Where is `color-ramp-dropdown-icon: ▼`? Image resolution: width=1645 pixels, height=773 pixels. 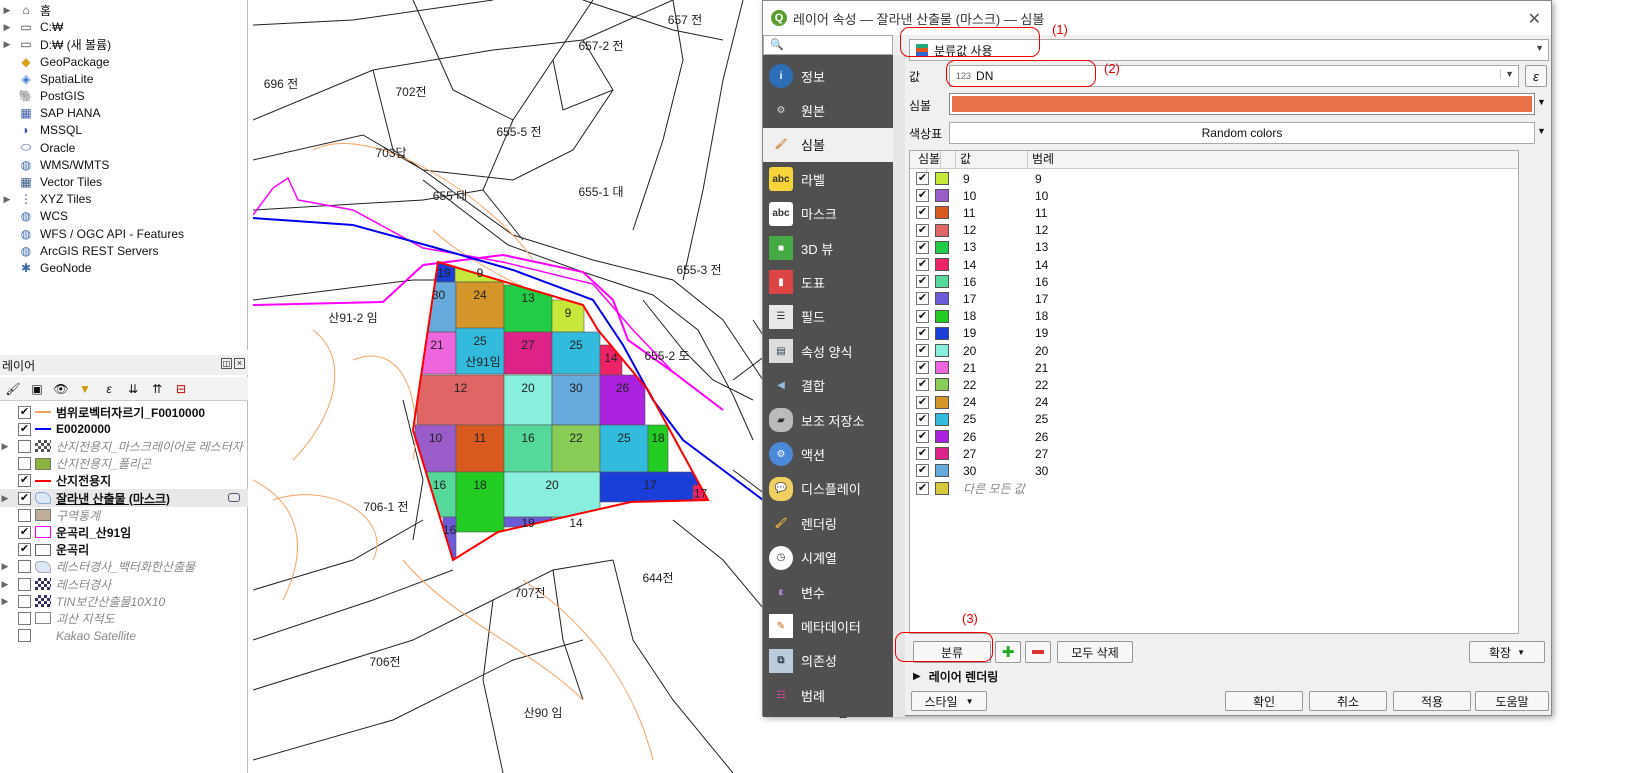 color-ramp-dropdown-icon: ▼ is located at coordinates (1541, 131).